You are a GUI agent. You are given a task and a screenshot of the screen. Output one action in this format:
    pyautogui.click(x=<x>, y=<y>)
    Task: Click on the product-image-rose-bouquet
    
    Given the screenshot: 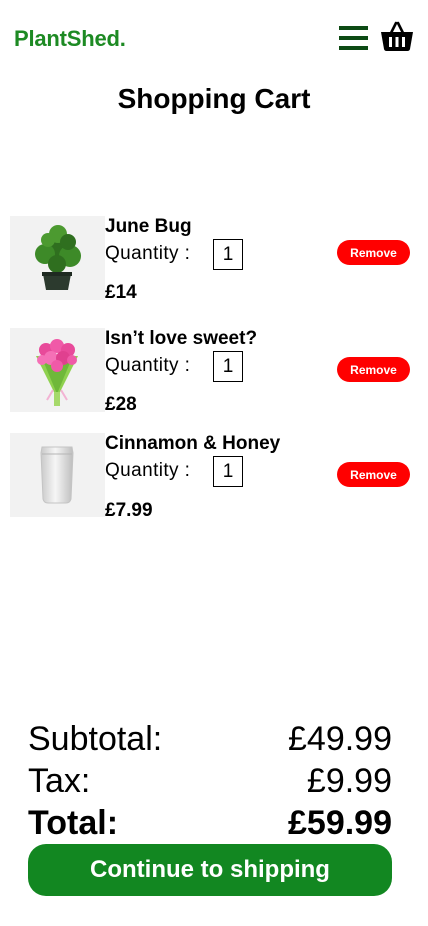 What is the action you would take?
    pyautogui.click(x=57, y=370)
    